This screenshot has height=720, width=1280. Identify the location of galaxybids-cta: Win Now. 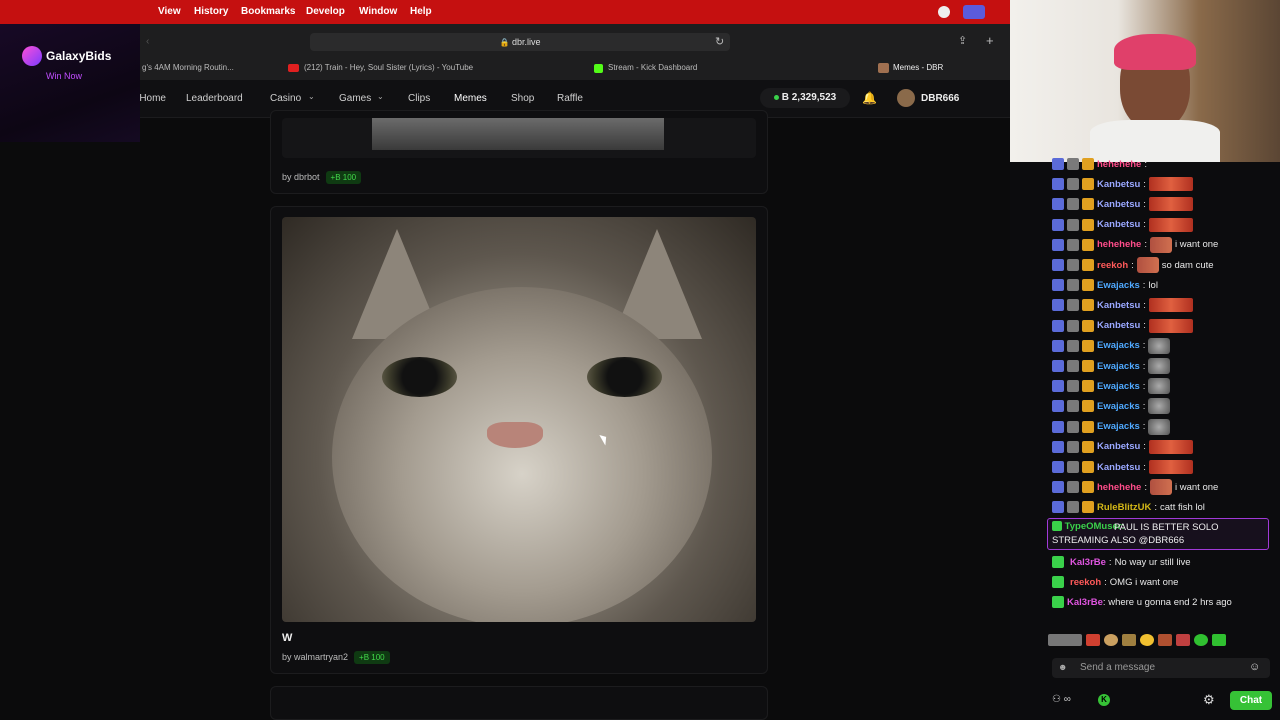
(64, 76).